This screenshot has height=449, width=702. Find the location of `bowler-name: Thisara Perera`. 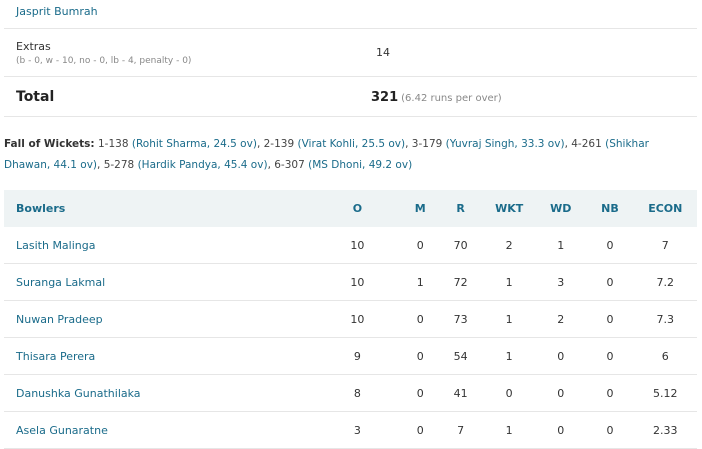

bowler-name: Thisara Perera is located at coordinates (158, 356).